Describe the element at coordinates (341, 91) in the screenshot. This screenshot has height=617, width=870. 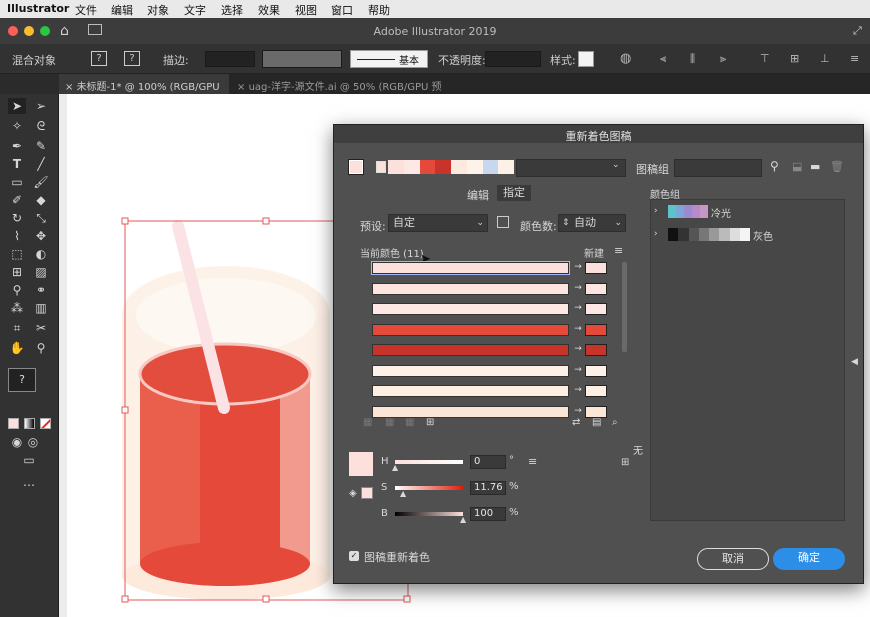
I see `tab-source-file: × uag-洋字-源文件.ai @ 50% (RGB/GPU 预览)` at that location.